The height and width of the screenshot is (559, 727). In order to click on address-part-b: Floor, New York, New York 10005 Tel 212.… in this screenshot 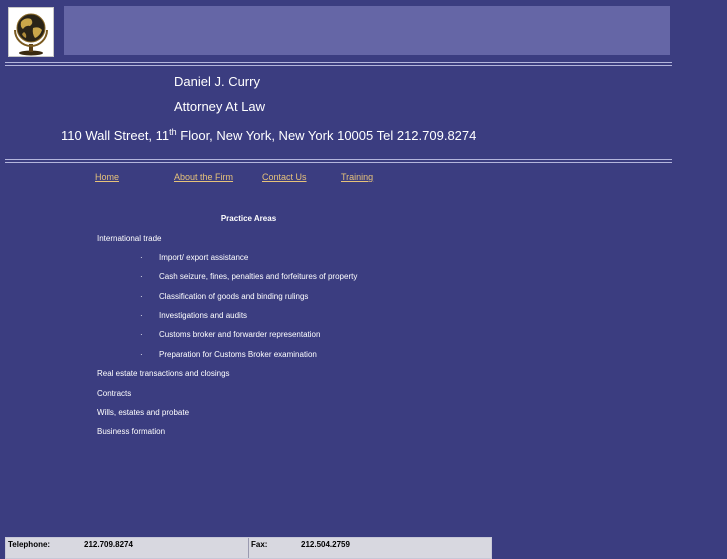, I will do `click(326, 135)`.